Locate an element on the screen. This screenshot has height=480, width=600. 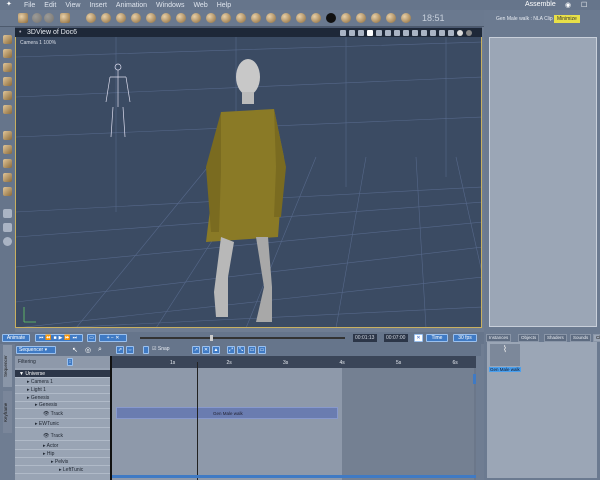
tree-row: ▸ LeftTunic is located at coordinates (62, 470).